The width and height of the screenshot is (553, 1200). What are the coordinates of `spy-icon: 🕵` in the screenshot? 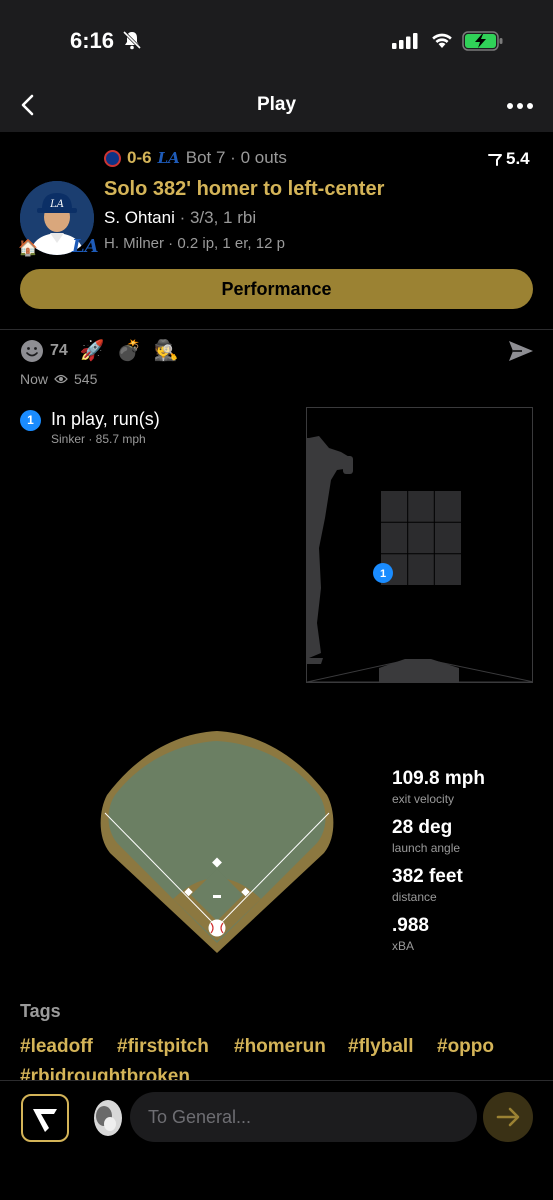 It's located at (166, 350).